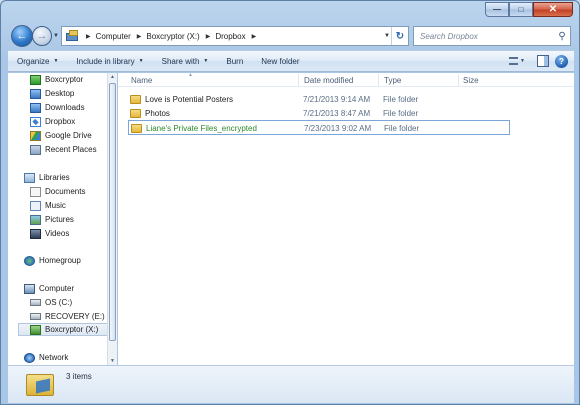  Describe the element at coordinates (65, 107) in the screenshot. I see `sidebar-item-label: Downloads` at that location.